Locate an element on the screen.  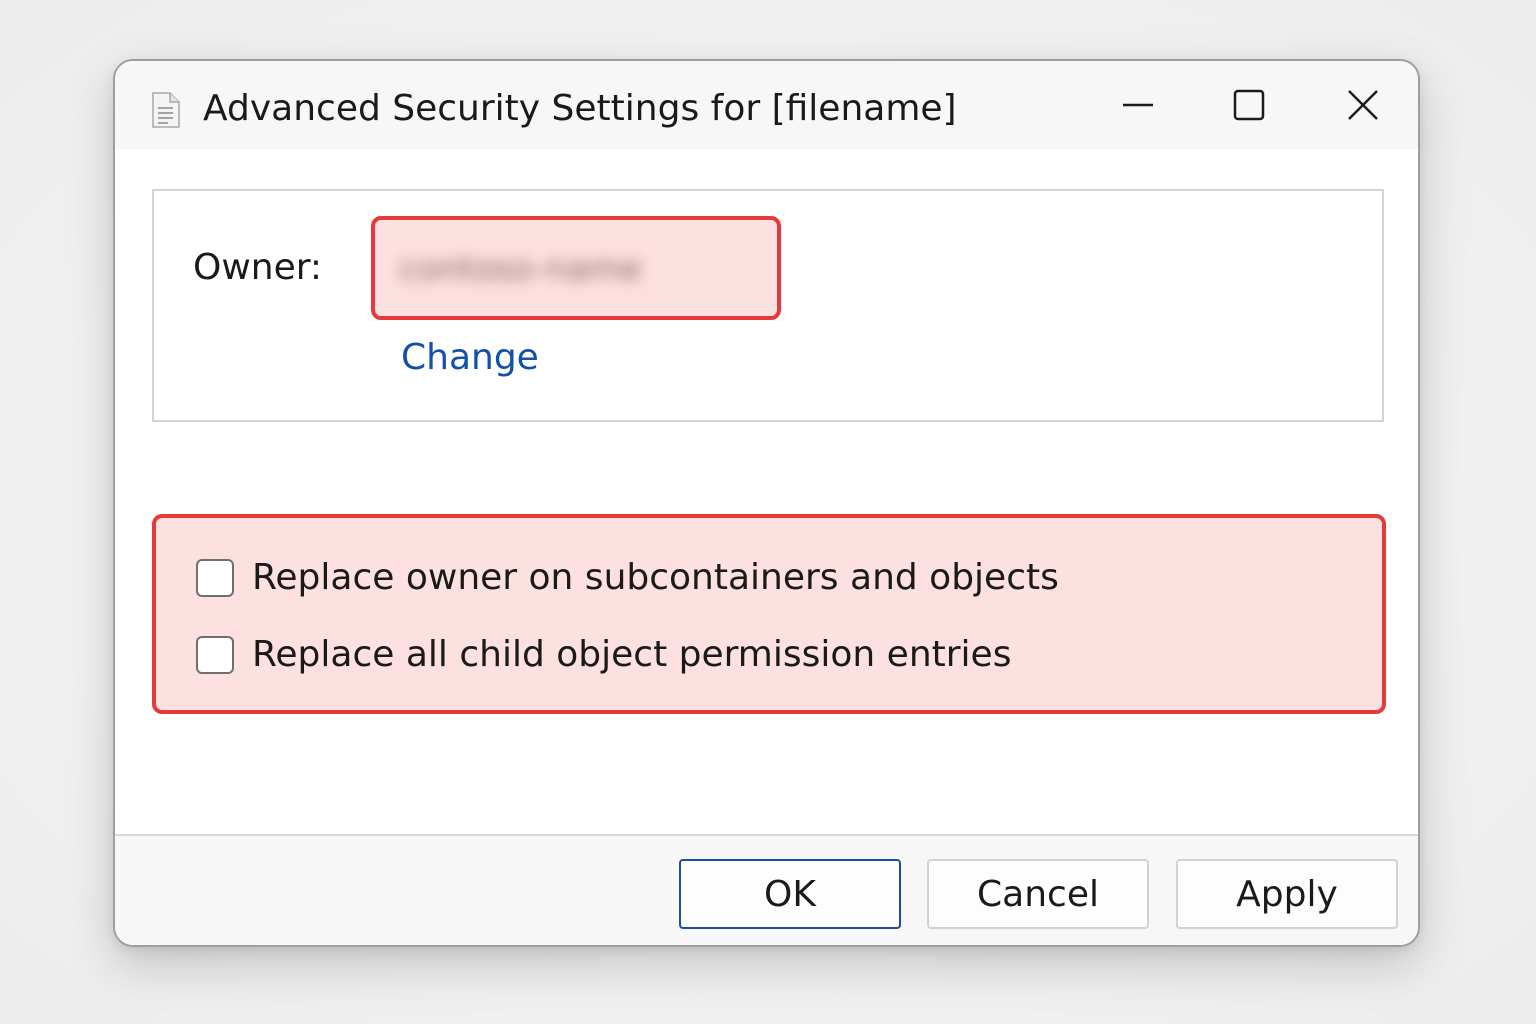
owner-label: Owner: is located at coordinates (258, 267).